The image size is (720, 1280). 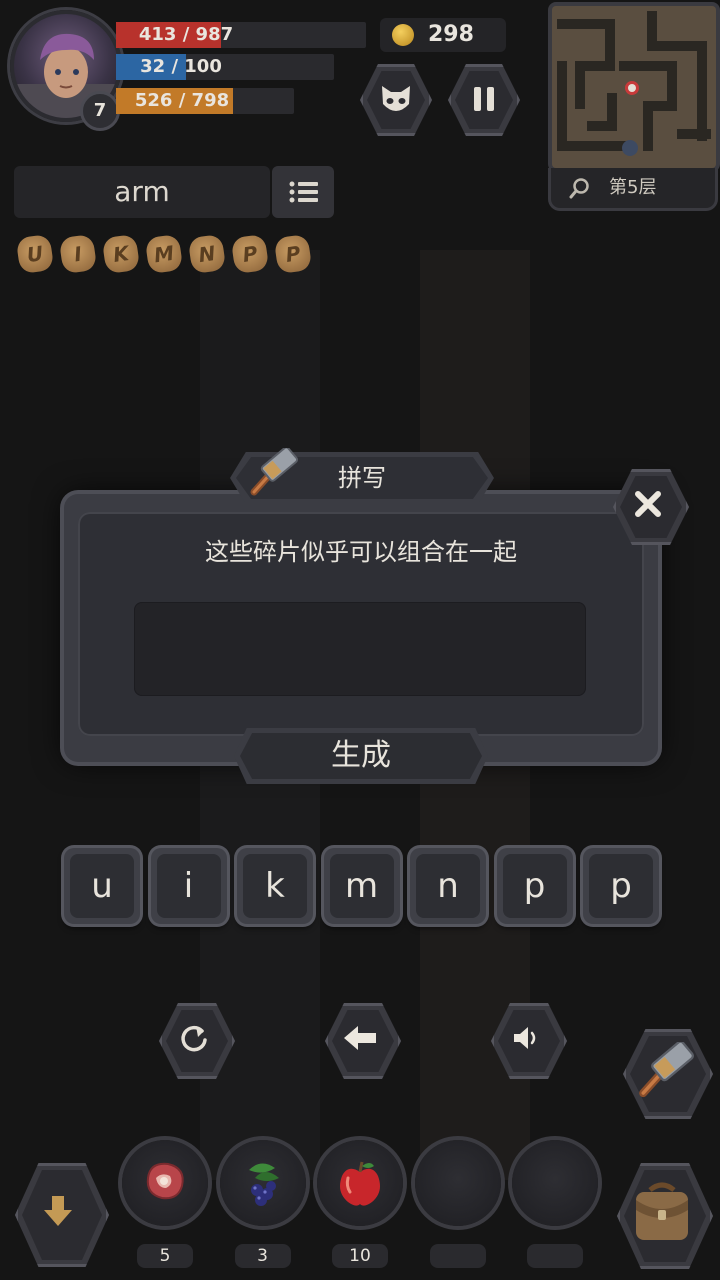 I want to click on backspace-button, so click(x=361, y=1039).